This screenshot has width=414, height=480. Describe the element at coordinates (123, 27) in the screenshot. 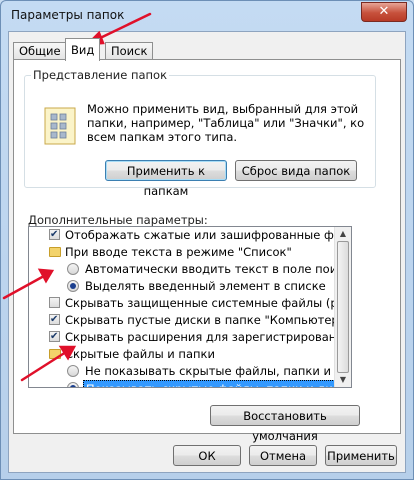

I see `arrow-to-view-tab` at that location.